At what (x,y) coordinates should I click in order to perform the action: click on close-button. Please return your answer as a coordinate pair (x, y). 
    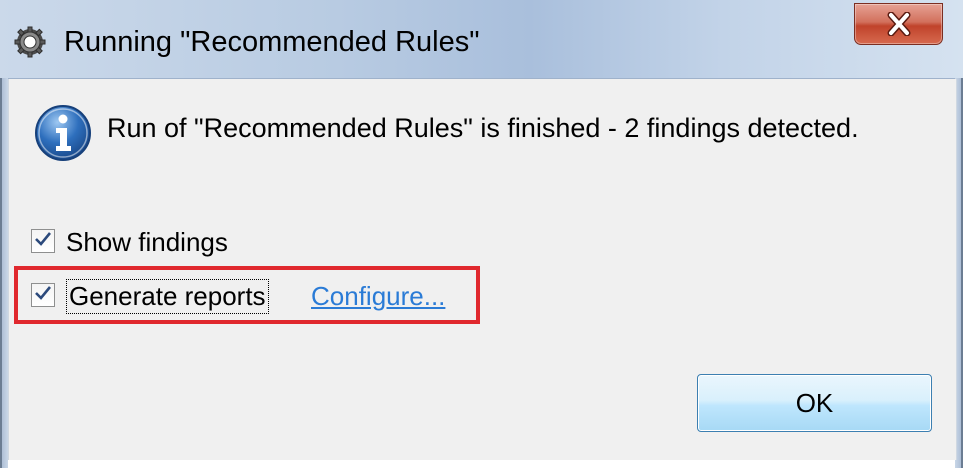
    Looking at the image, I should click on (898, 24).